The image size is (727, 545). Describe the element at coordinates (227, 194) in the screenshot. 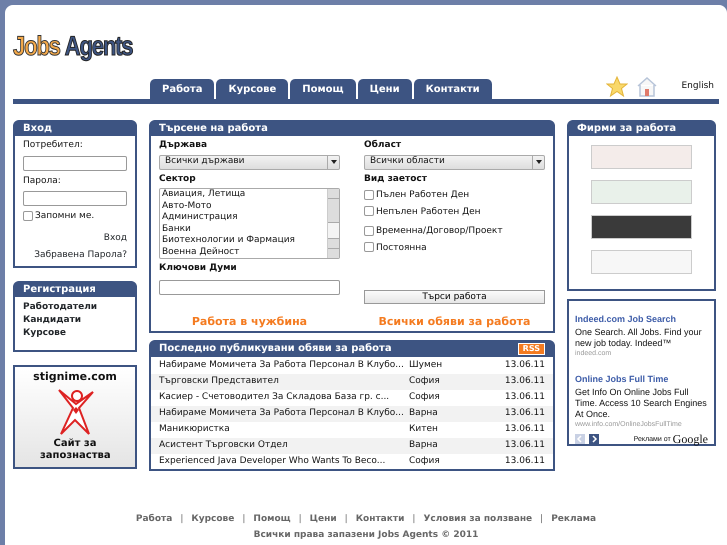

I see `list-option: Авиация, Летища` at that location.